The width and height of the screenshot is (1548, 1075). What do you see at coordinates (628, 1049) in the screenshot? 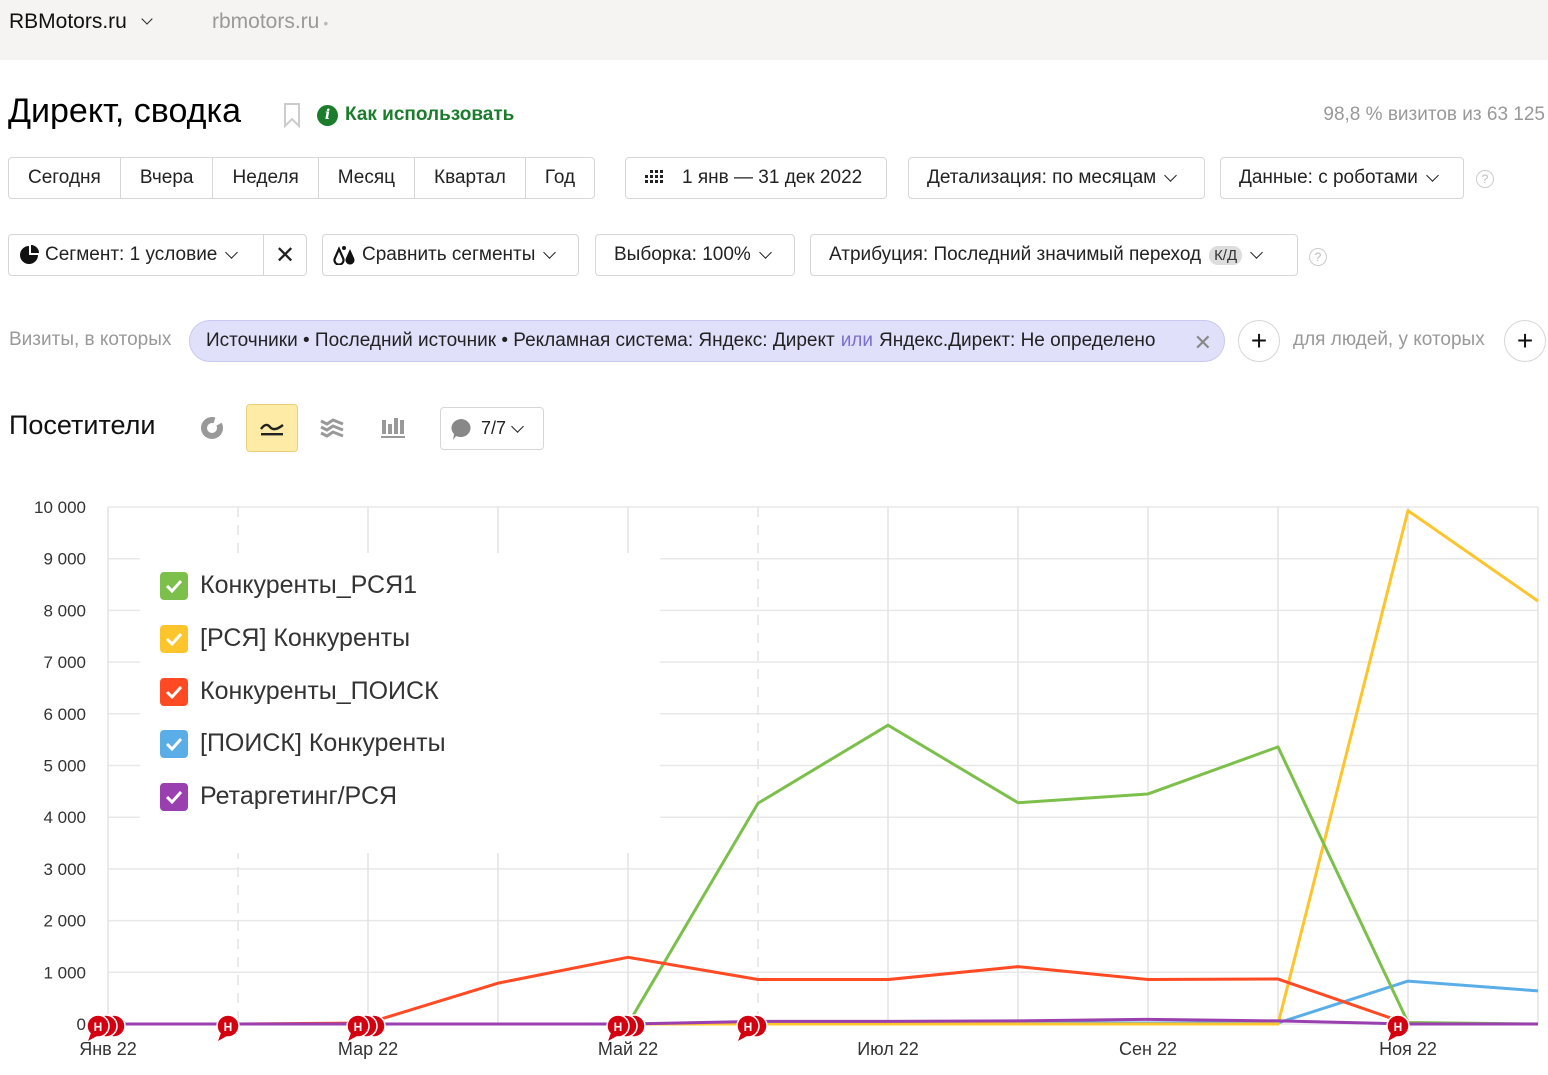
I see `x-tick-label: Май 22` at bounding box center [628, 1049].